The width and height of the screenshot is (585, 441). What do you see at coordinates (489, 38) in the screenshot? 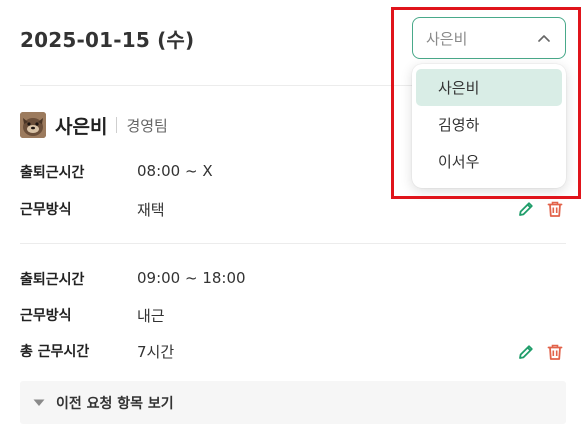
I see `employee-select: 사은비` at bounding box center [489, 38].